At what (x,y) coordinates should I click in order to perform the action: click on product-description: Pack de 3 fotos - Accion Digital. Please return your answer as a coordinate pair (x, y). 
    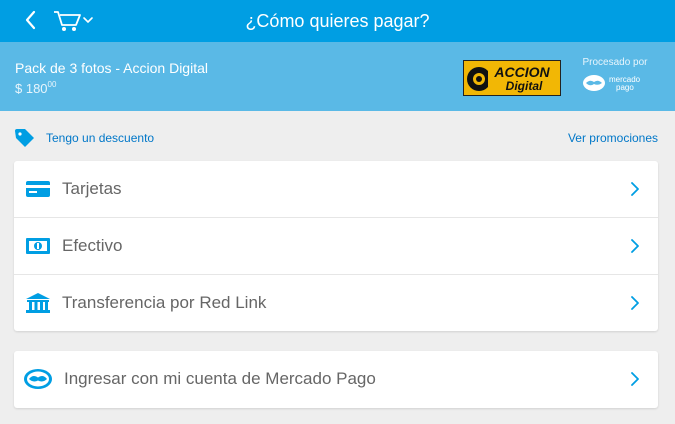
    Looking at the image, I should click on (111, 68).